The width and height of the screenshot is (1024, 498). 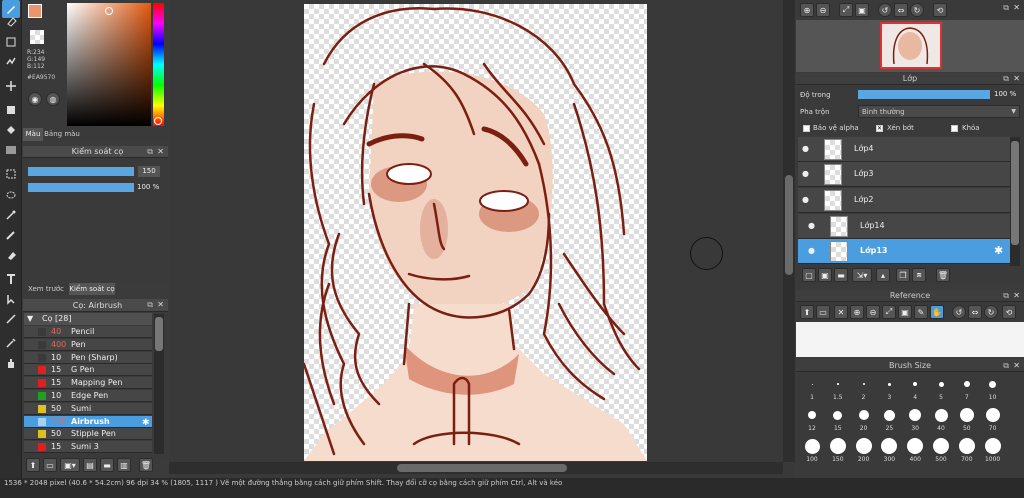 I want to click on brush-opacity-slider, so click(x=81, y=187).